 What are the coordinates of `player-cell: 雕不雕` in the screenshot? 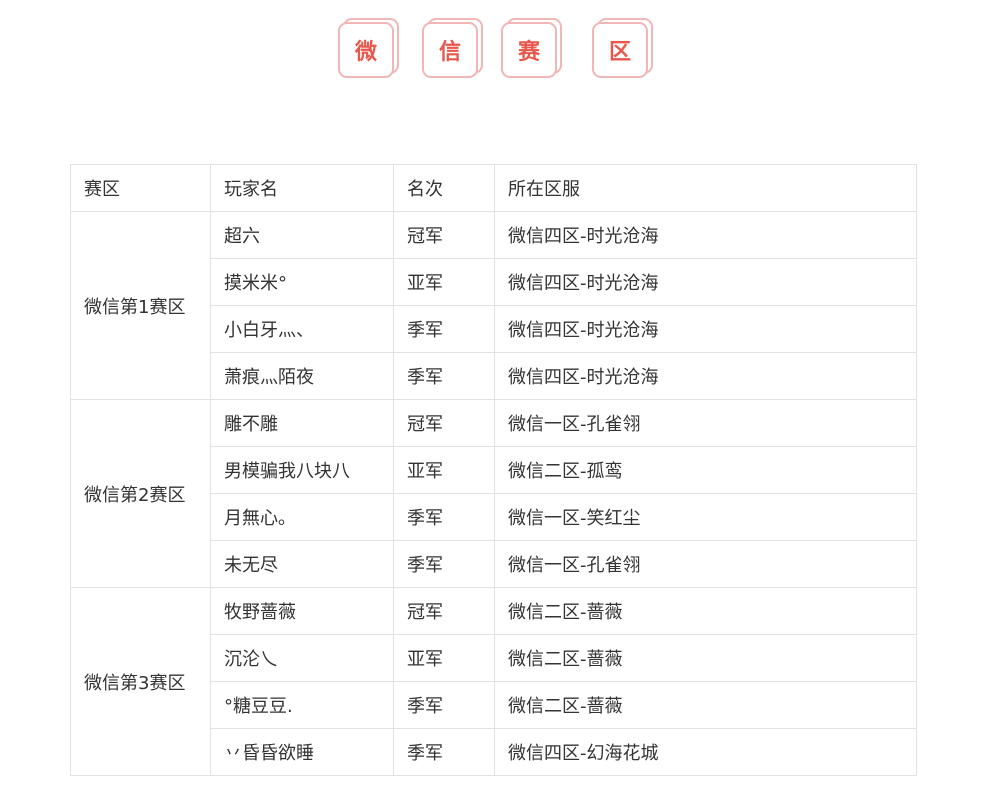 It's located at (302, 423).